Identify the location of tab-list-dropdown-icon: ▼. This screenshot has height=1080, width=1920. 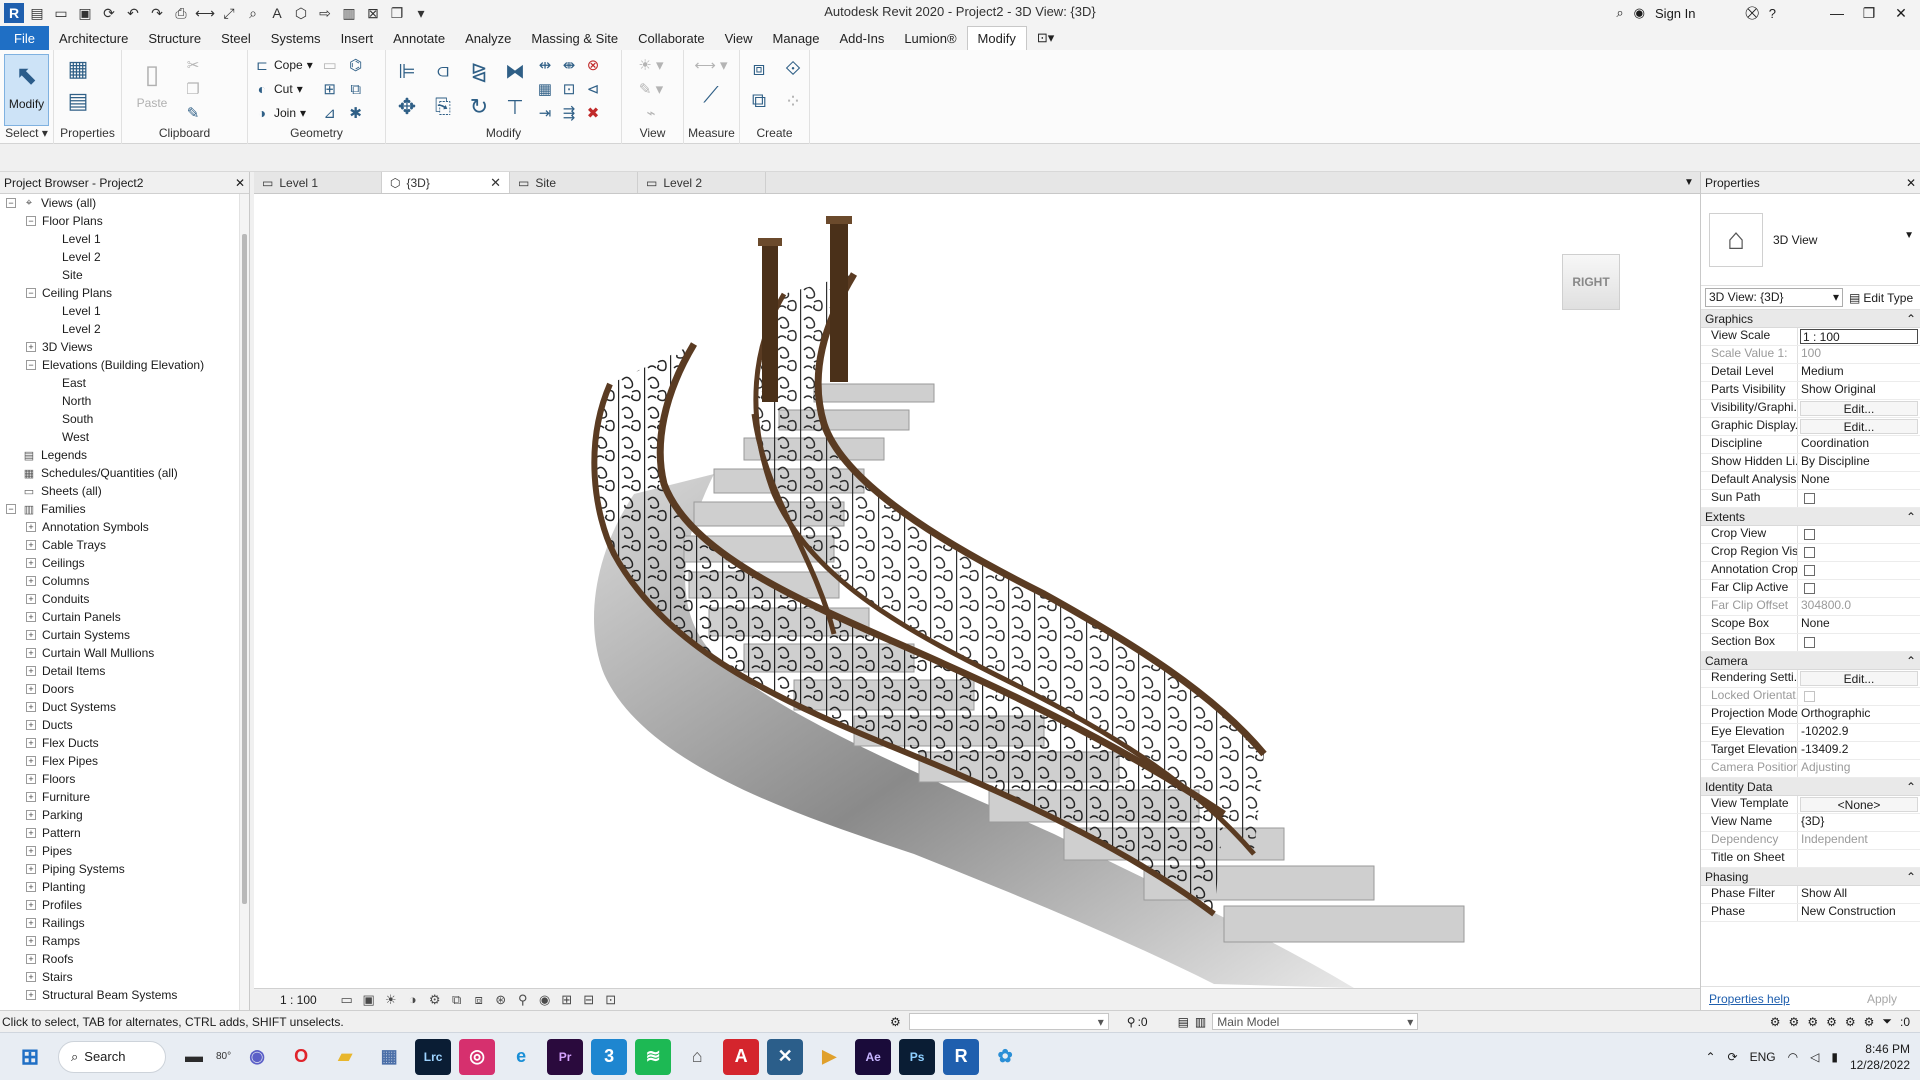
(1689, 182).